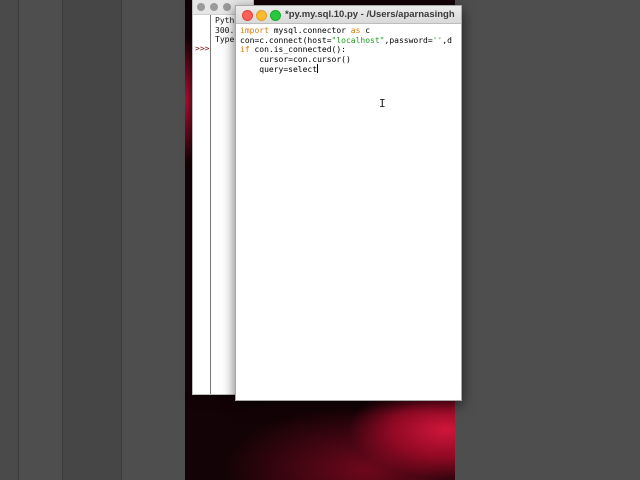  Describe the element at coordinates (261, 15) in the screenshot. I see `minimize-icon` at that location.